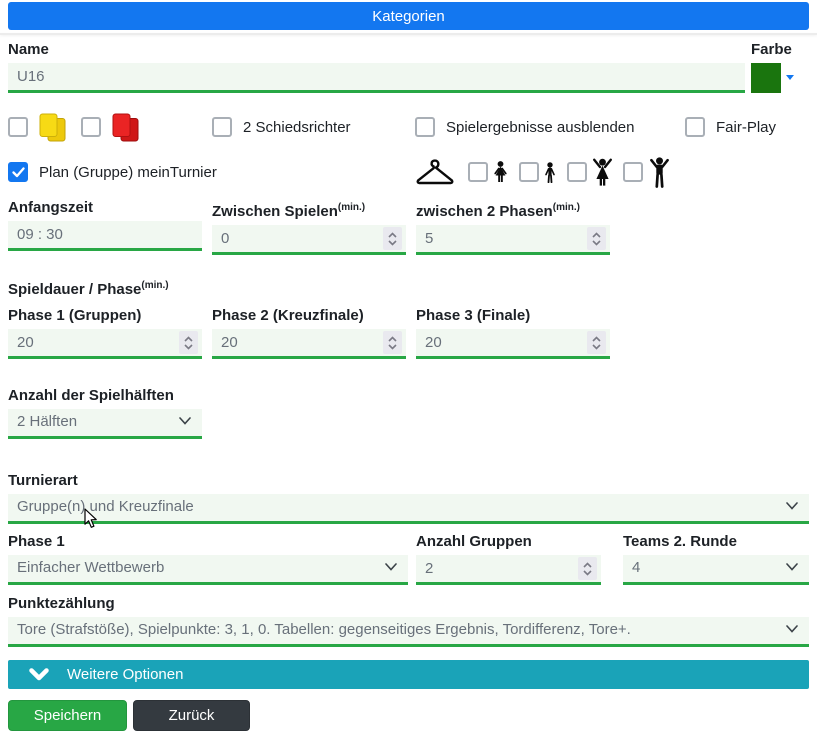  What do you see at coordinates (540, 127) in the screenshot?
I see `spielergebnisse-label: Spielergebnisse ausblenden` at bounding box center [540, 127].